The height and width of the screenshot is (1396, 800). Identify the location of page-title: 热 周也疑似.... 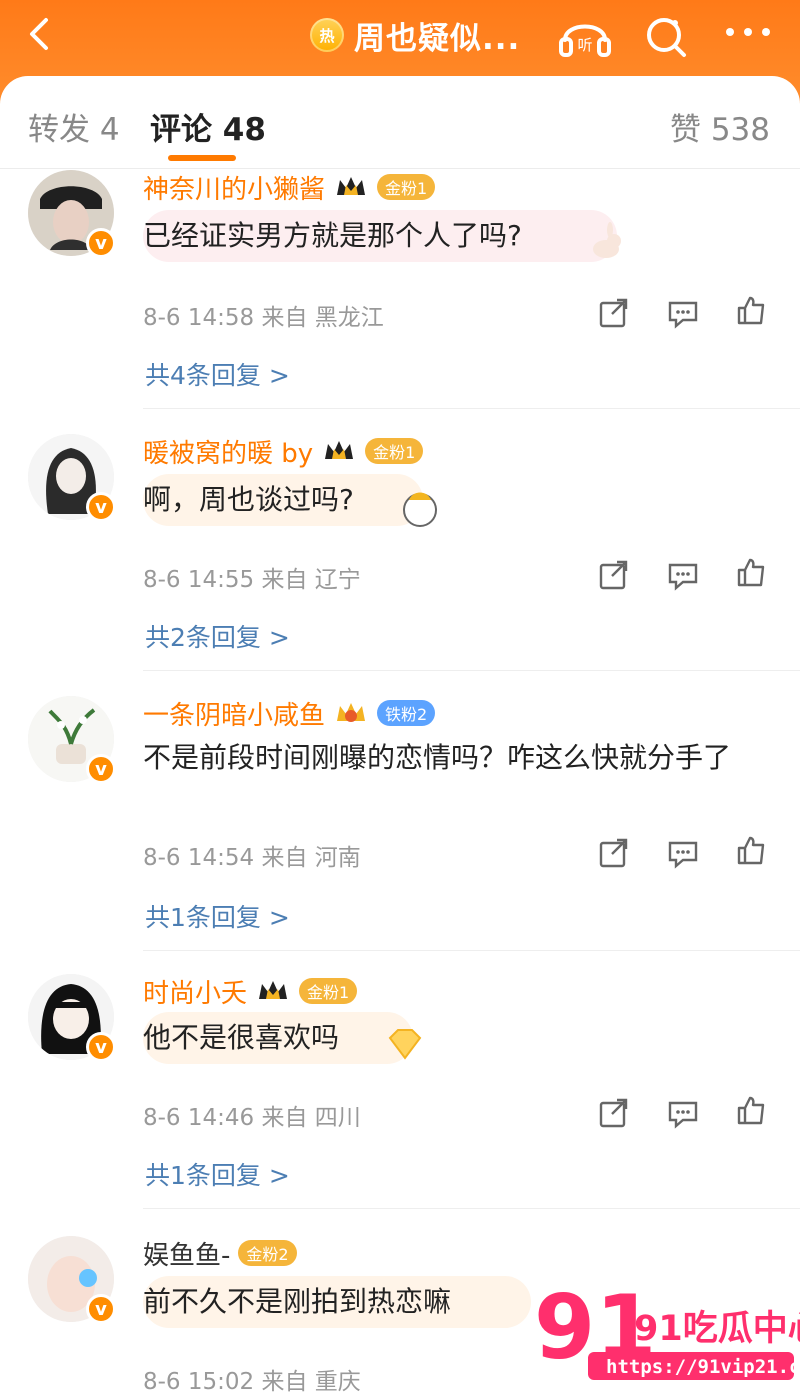
(415, 36).